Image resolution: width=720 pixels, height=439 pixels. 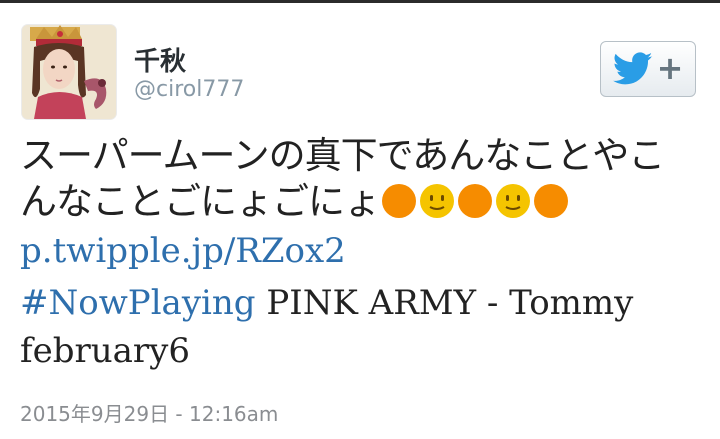 I want to click on artist-line: february6, so click(x=105, y=351).